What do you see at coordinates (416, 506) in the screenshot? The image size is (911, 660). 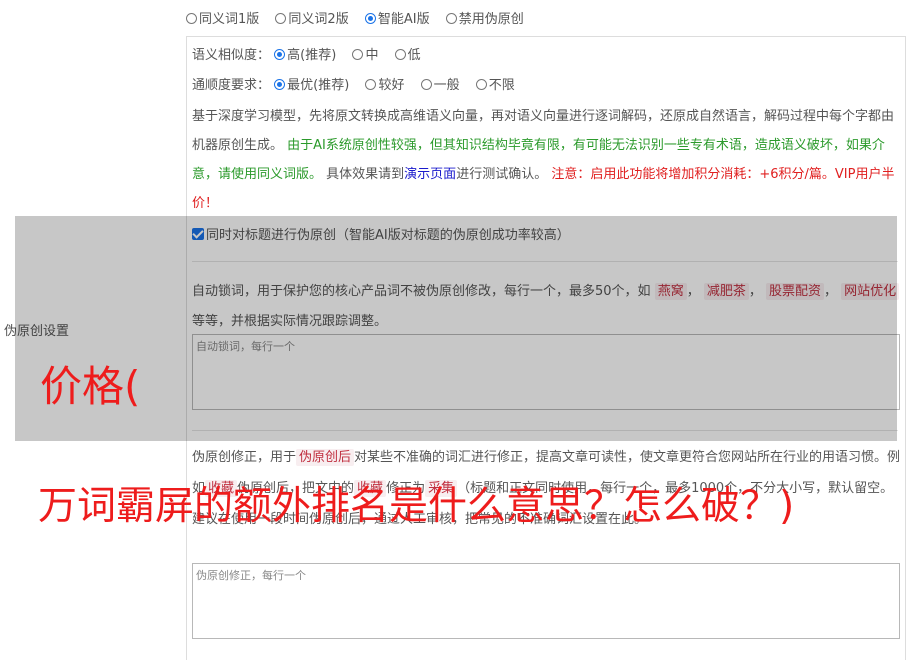 I see `watermark-title-line2: 万词霸屏的额外排名是什么意思？怎么破？)` at bounding box center [416, 506].